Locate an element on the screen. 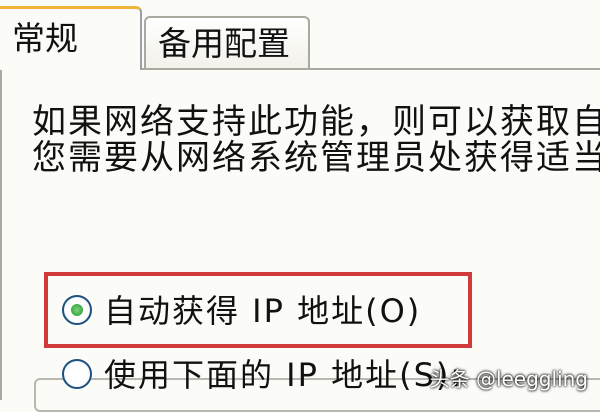 This screenshot has height=412, width=600. tab-panel-left-border is located at coordinates (1, 234).